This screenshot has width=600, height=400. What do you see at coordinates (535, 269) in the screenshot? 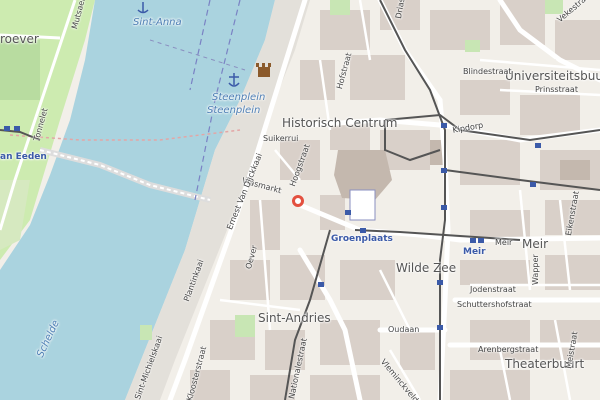
I see `label-wapper: Wapper` at bounding box center [535, 269].